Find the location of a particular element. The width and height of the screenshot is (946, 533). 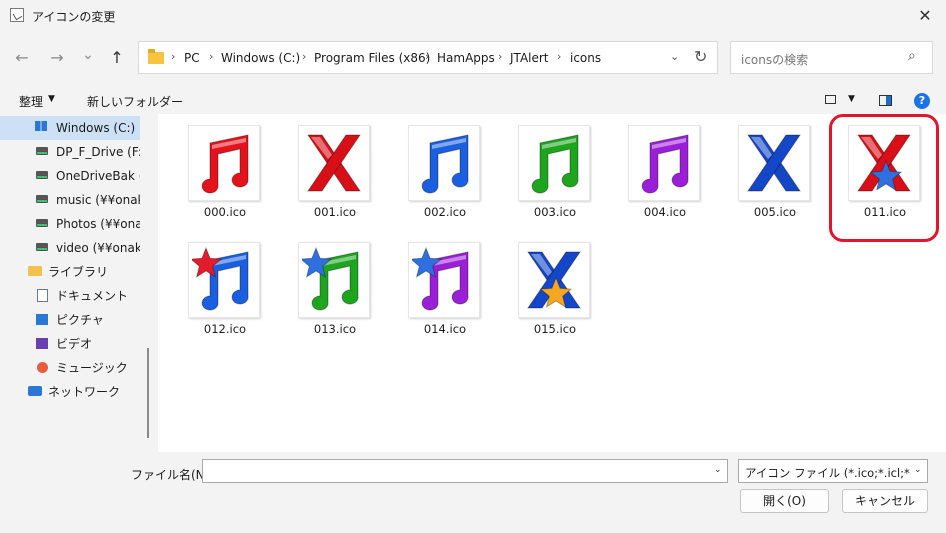

sidebar-item-label: Photos (¥¥onaka is located at coordinates (98, 224).